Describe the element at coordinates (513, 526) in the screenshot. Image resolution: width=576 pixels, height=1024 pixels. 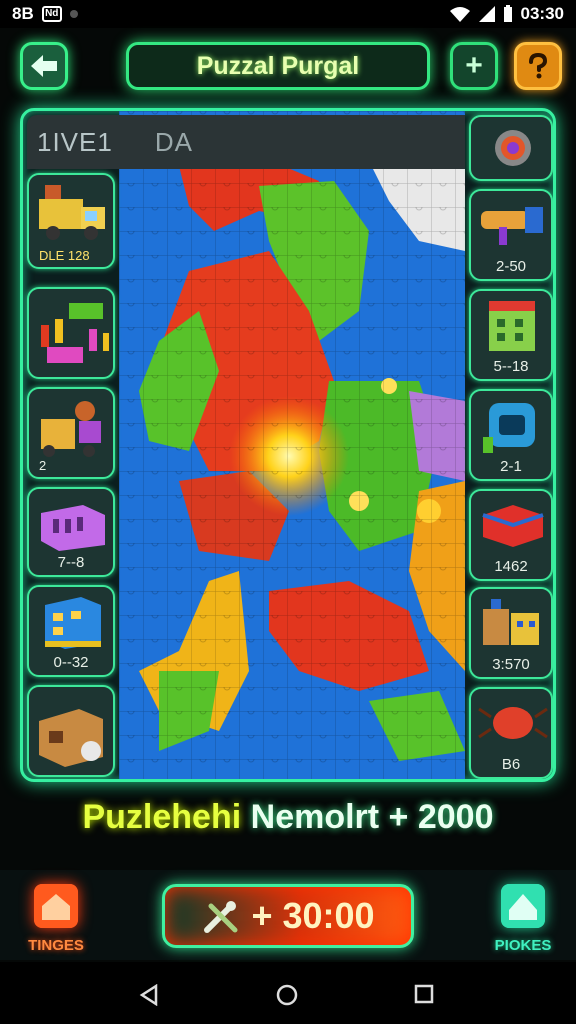
I see `red-box-icon` at that location.